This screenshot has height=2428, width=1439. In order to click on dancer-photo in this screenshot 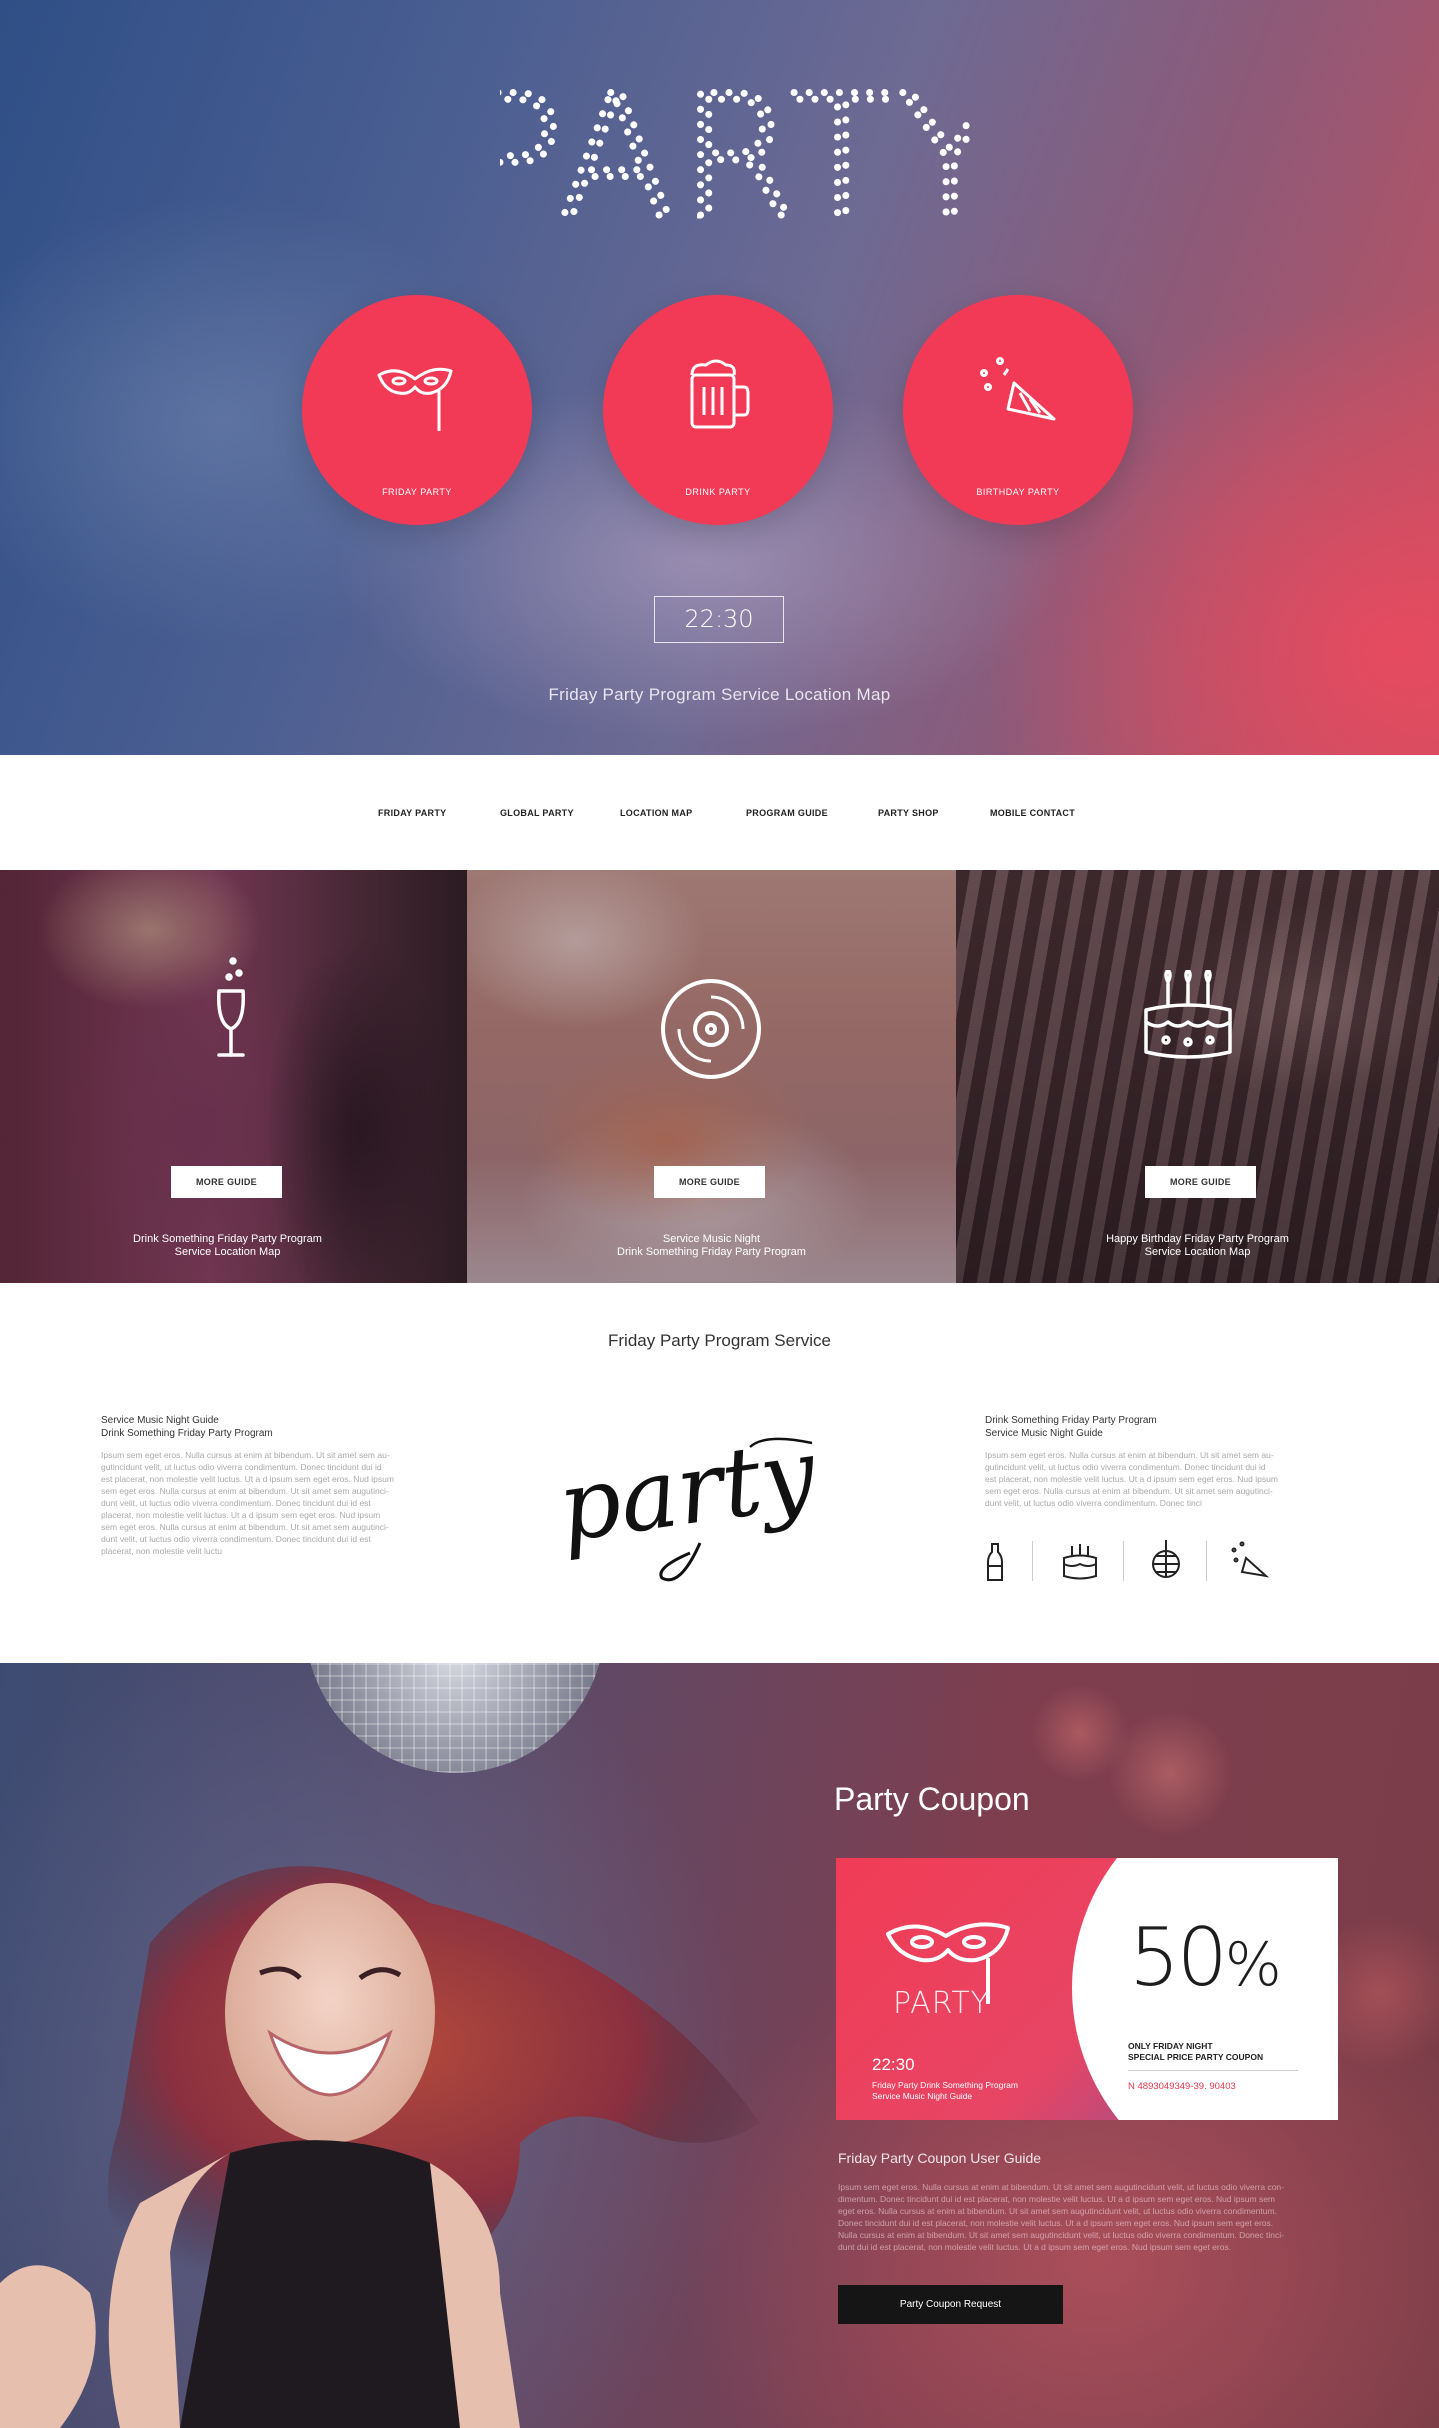, I will do `click(380, 2147)`.